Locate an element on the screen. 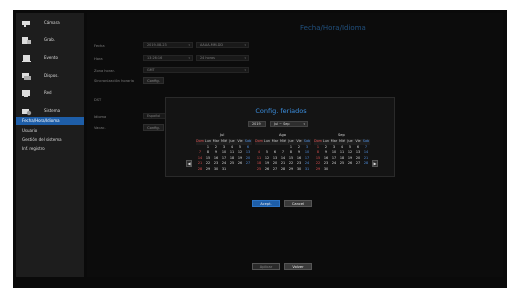 The height and width of the screenshot is (301, 518). back-button: Volver is located at coordinates (298, 266).